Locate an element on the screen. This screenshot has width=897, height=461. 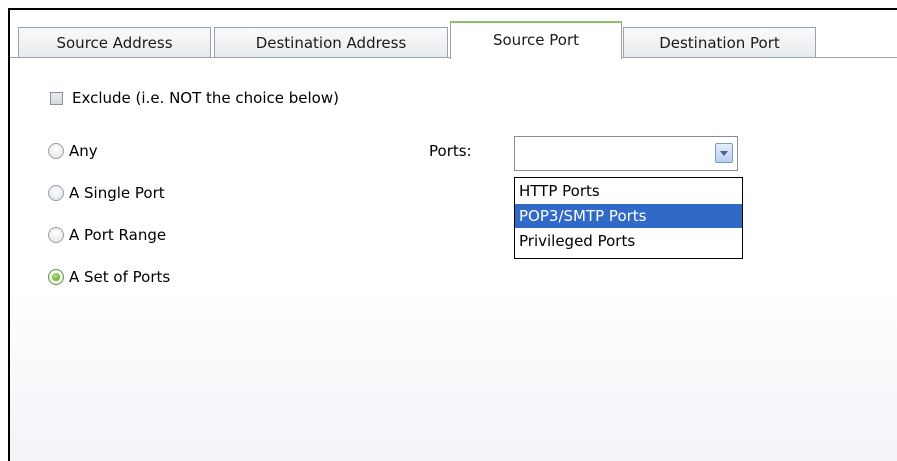
exclude-option: Exclude (i.e. NOT the choice below) is located at coordinates (189, 98).